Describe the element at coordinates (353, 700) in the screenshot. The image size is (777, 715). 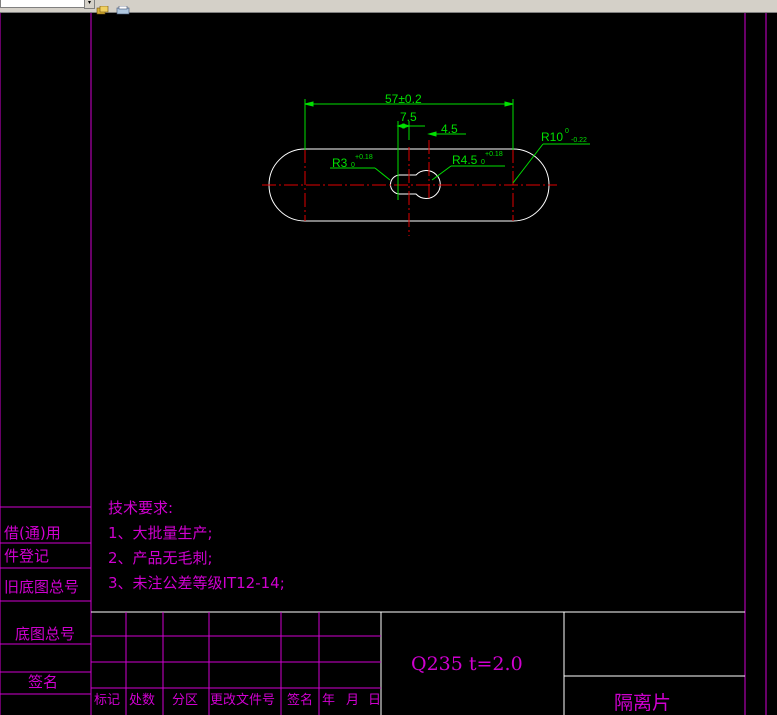
I see `rev-header-month: 月` at that location.